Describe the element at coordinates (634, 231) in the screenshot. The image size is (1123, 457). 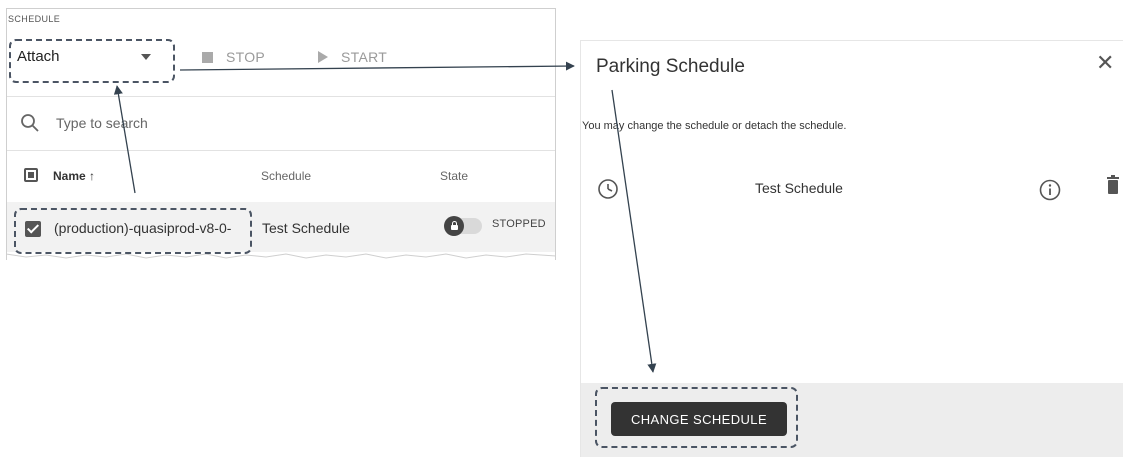
I see `arrow-title-to-button` at that location.